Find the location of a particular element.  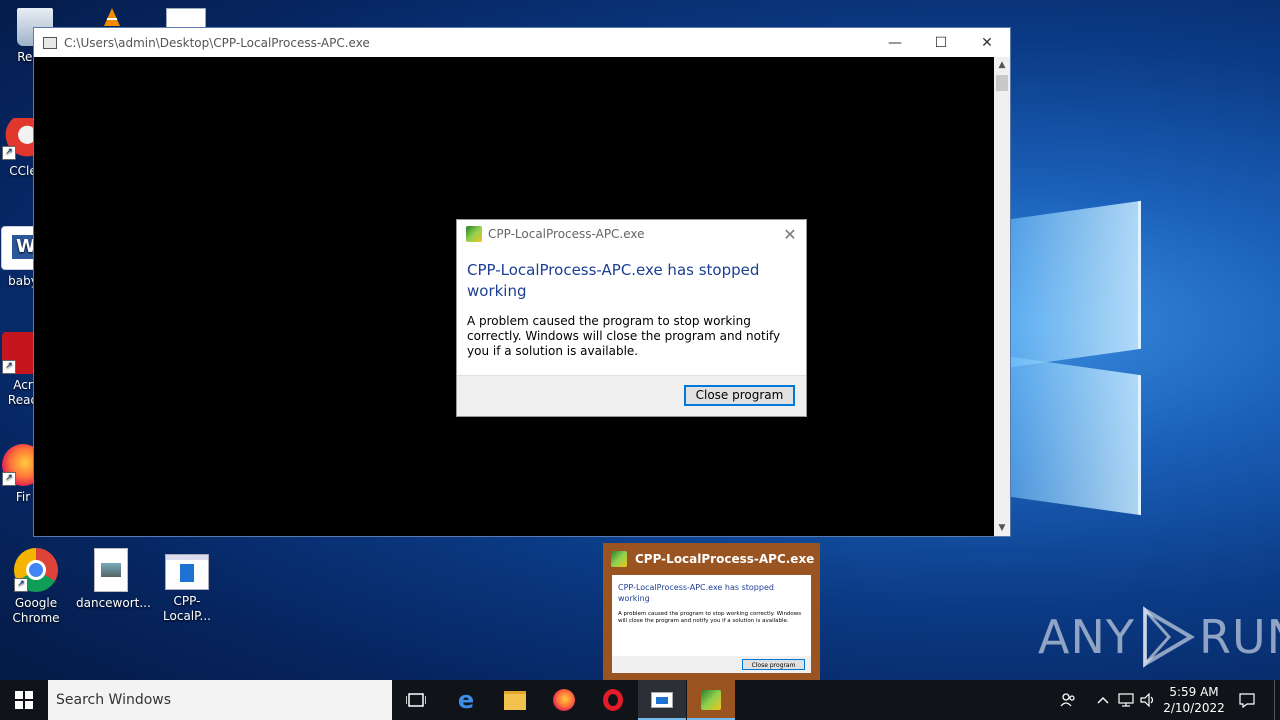

taskbar-edge: e is located at coordinates (466, 700).